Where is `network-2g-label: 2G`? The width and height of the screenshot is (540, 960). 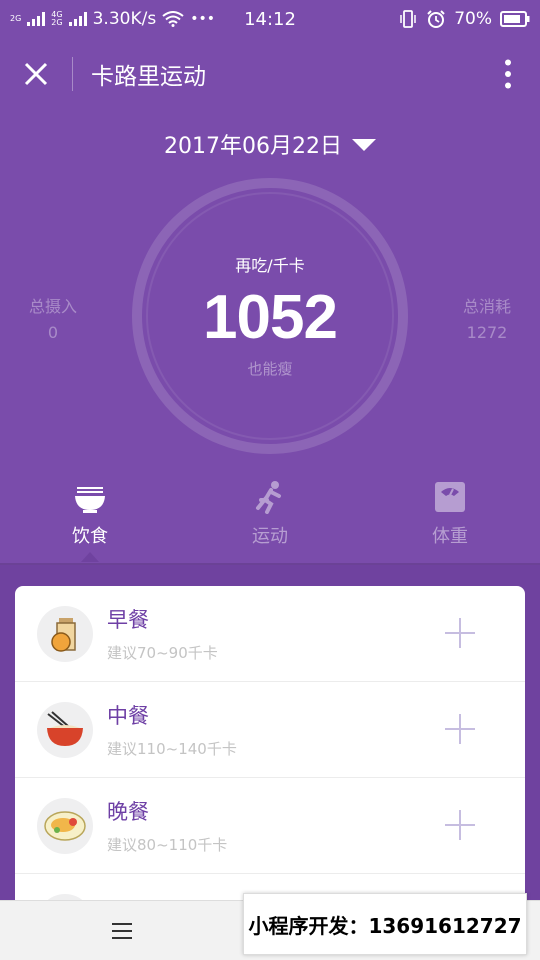
network-2g-label: 2G is located at coordinates (16, 18).